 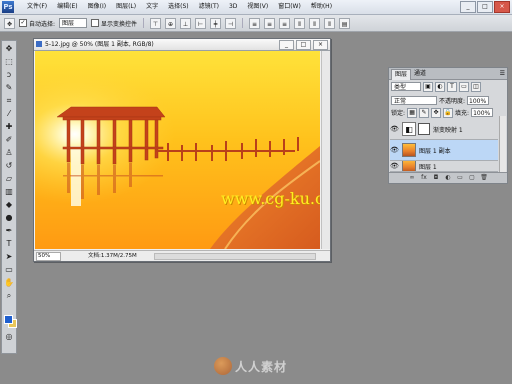 What do you see at coordinates (9, 113) in the screenshot?
I see `eyedropper-icon: ⁄` at bounding box center [9, 113].